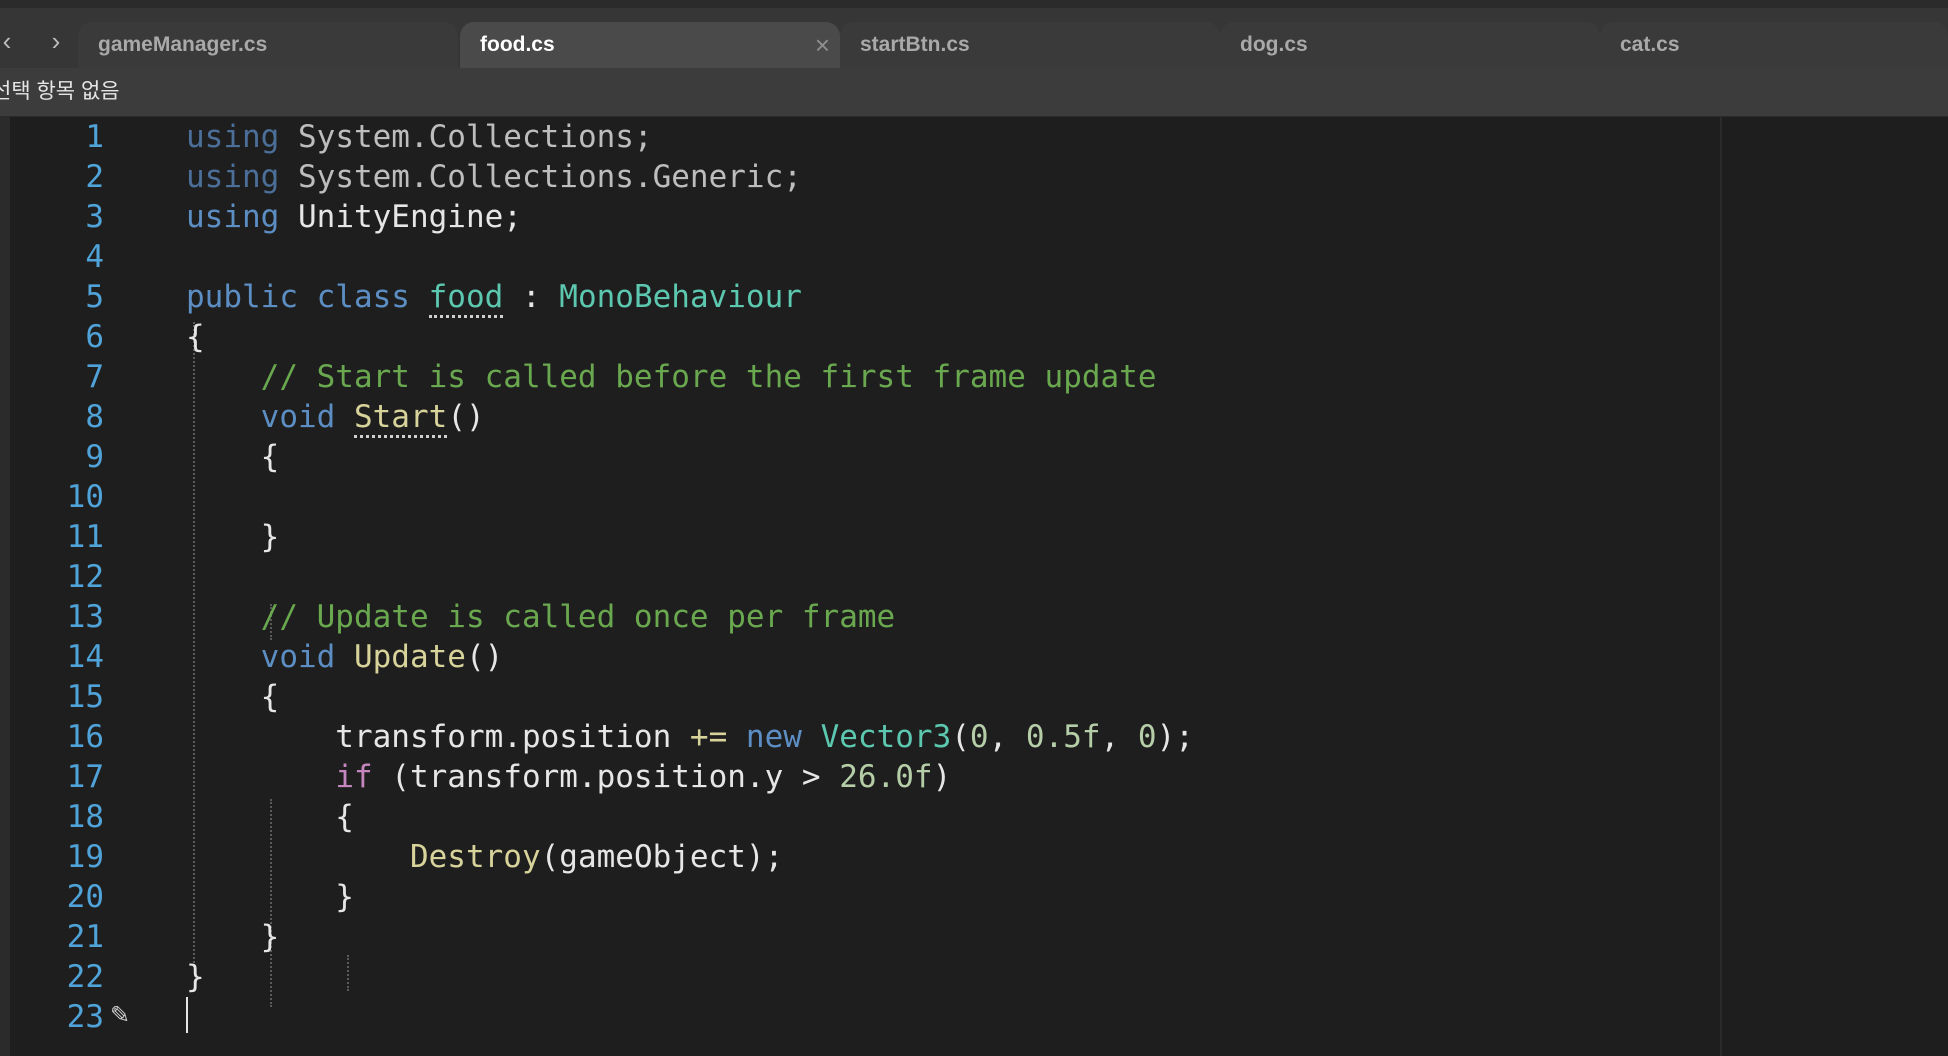  I want to click on line-number: 13, so click(85, 617).